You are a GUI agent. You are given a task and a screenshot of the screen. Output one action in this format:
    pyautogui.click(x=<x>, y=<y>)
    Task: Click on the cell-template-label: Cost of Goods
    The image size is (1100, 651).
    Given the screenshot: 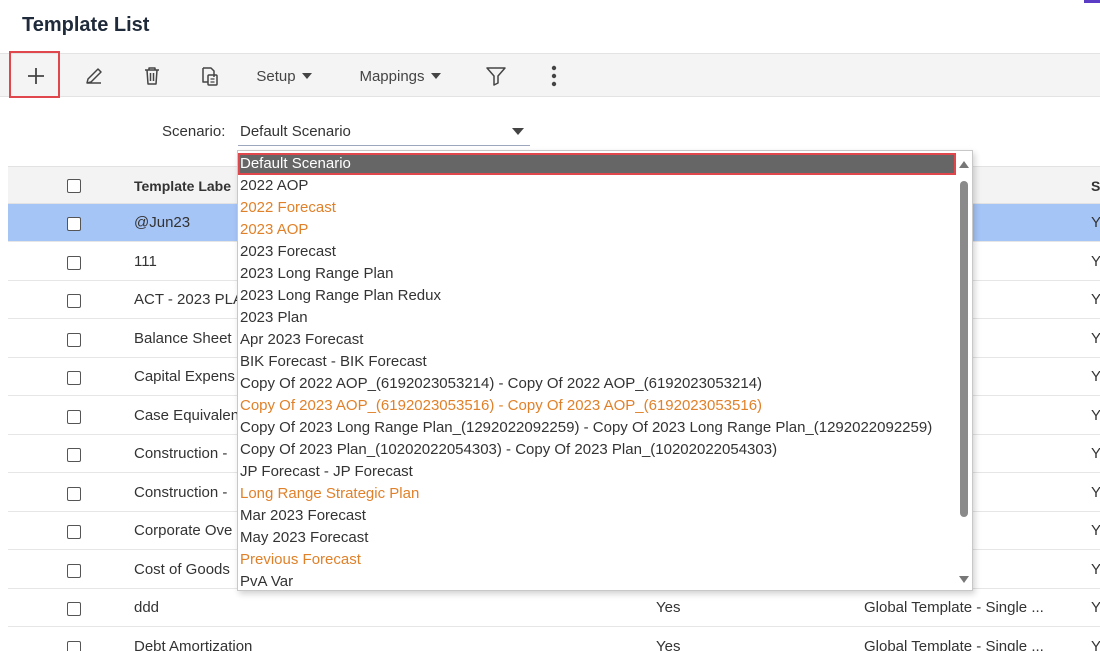 What is the action you would take?
    pyautogui.click(x=182, y=569)
    